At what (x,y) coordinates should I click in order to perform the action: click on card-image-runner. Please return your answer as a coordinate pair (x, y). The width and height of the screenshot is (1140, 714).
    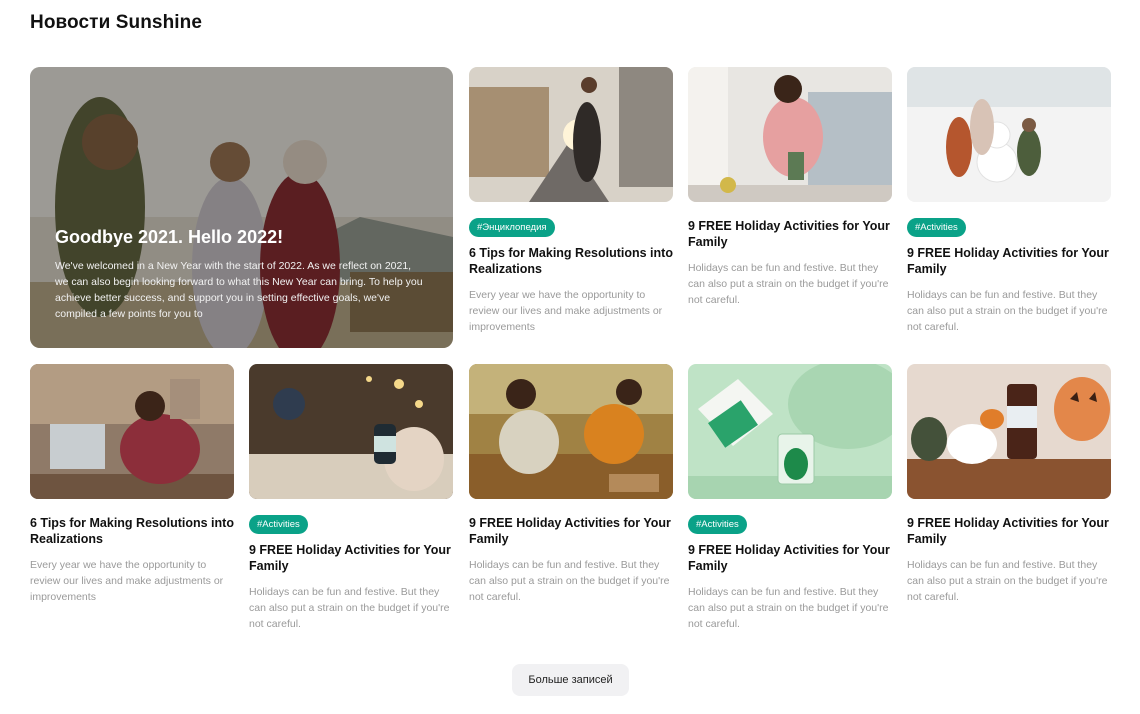
    Looking at the image, I should click on (571, 134).